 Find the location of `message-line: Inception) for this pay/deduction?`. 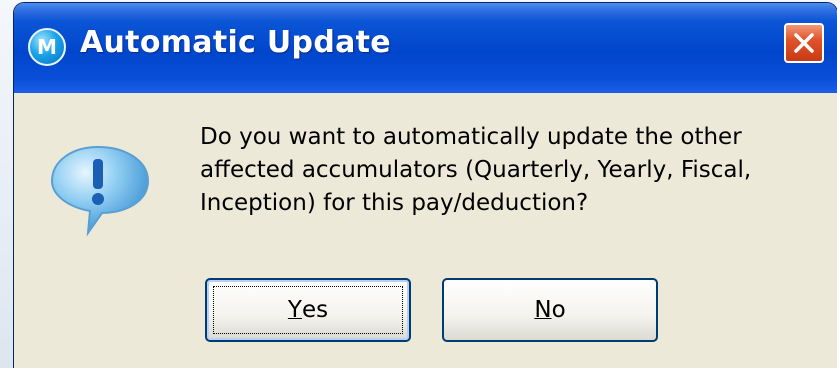

message-line: Inception) for this pay/deduction? is located at coordinates (394, 203).